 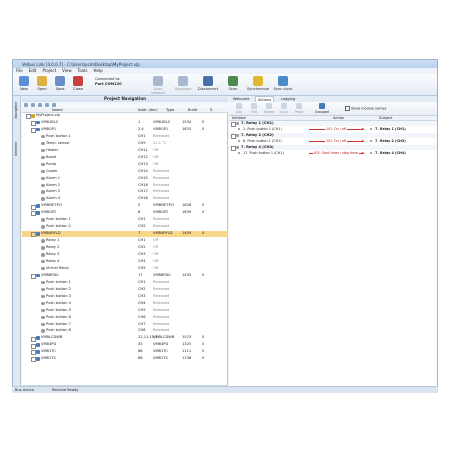 What do you see at coordinates (125, 165) in the screenshot?
I see `channel-row: Pump CH13 Off` at bounding box center [125, 165].